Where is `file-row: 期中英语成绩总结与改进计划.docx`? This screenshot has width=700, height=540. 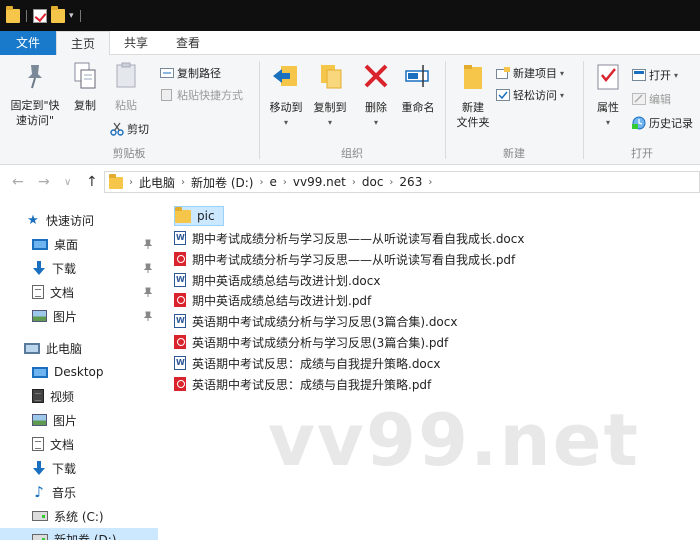 file-row: 期中英语成绩总结与改进计划.docx is located at coordinates (277, 280).